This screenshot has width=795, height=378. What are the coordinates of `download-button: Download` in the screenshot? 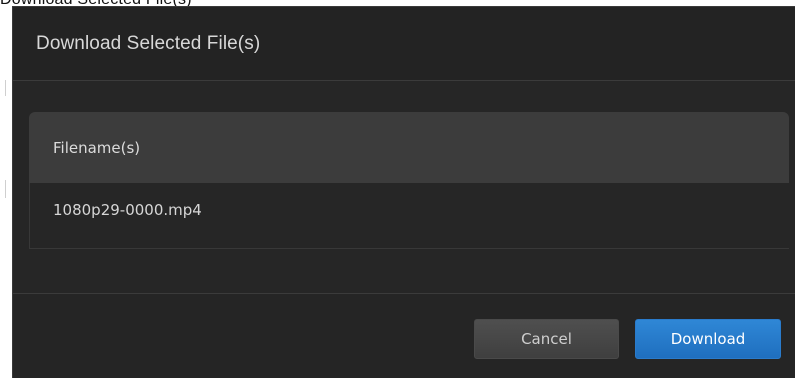 It's located at (708, 339).